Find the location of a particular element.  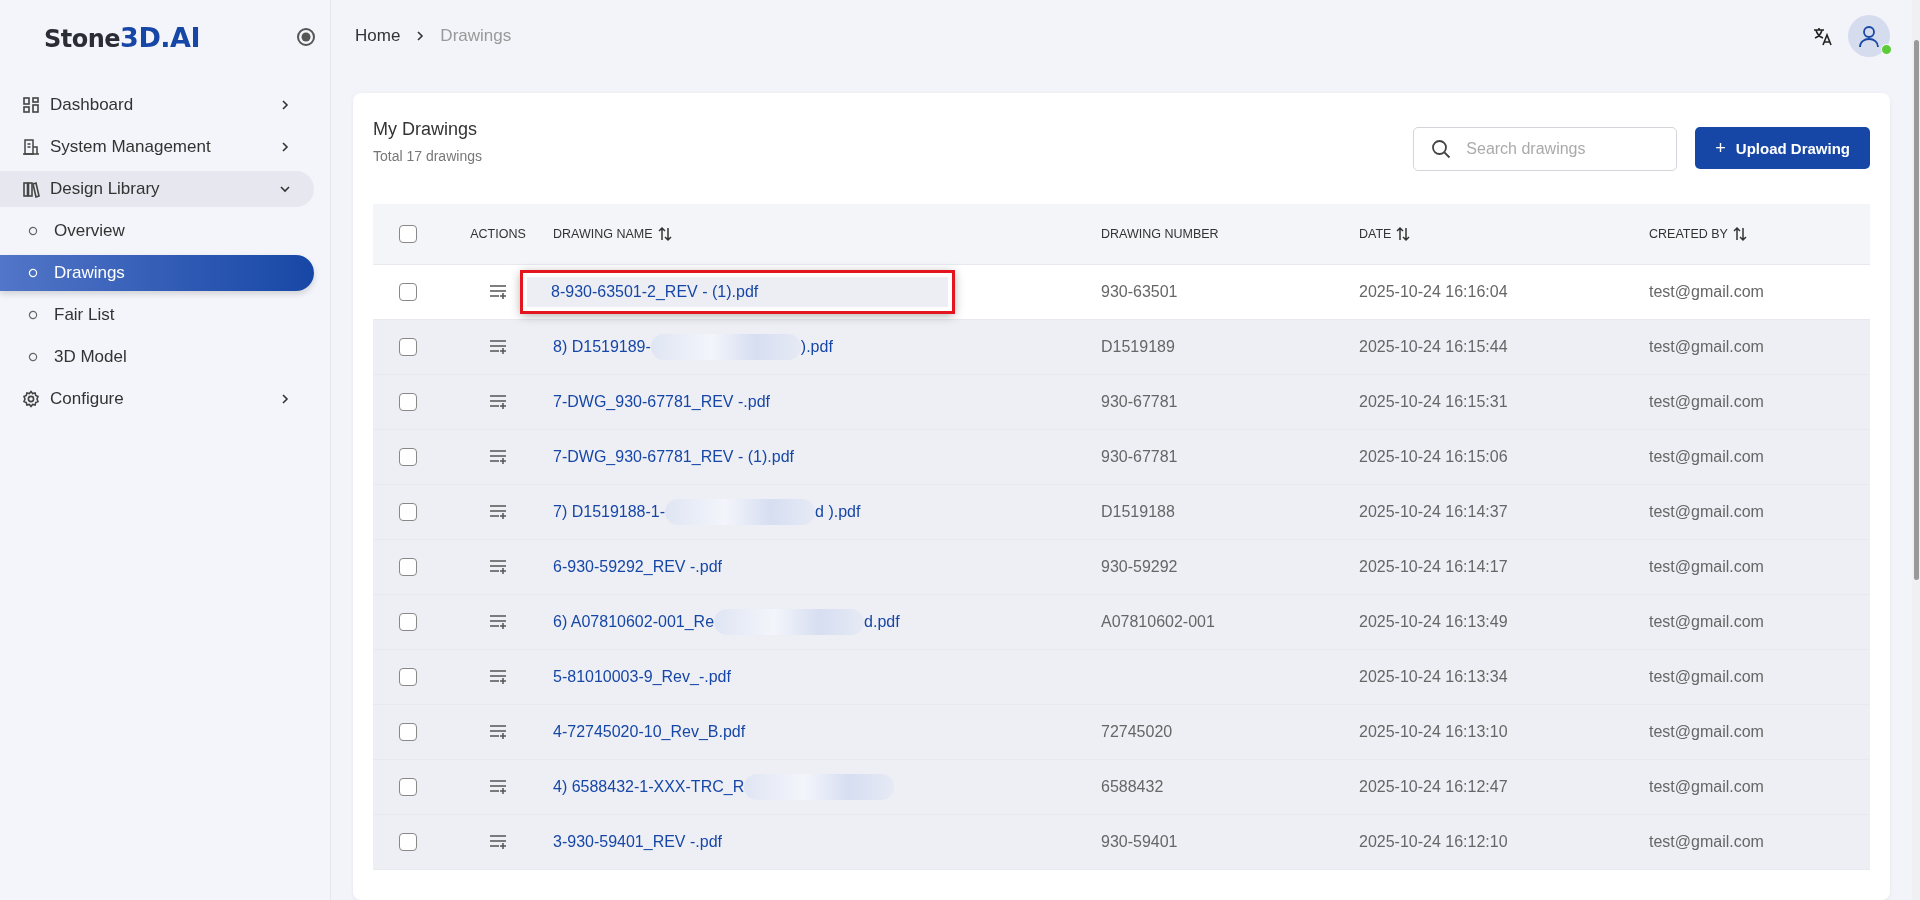

avatar is located at coordinates (1869, 36).